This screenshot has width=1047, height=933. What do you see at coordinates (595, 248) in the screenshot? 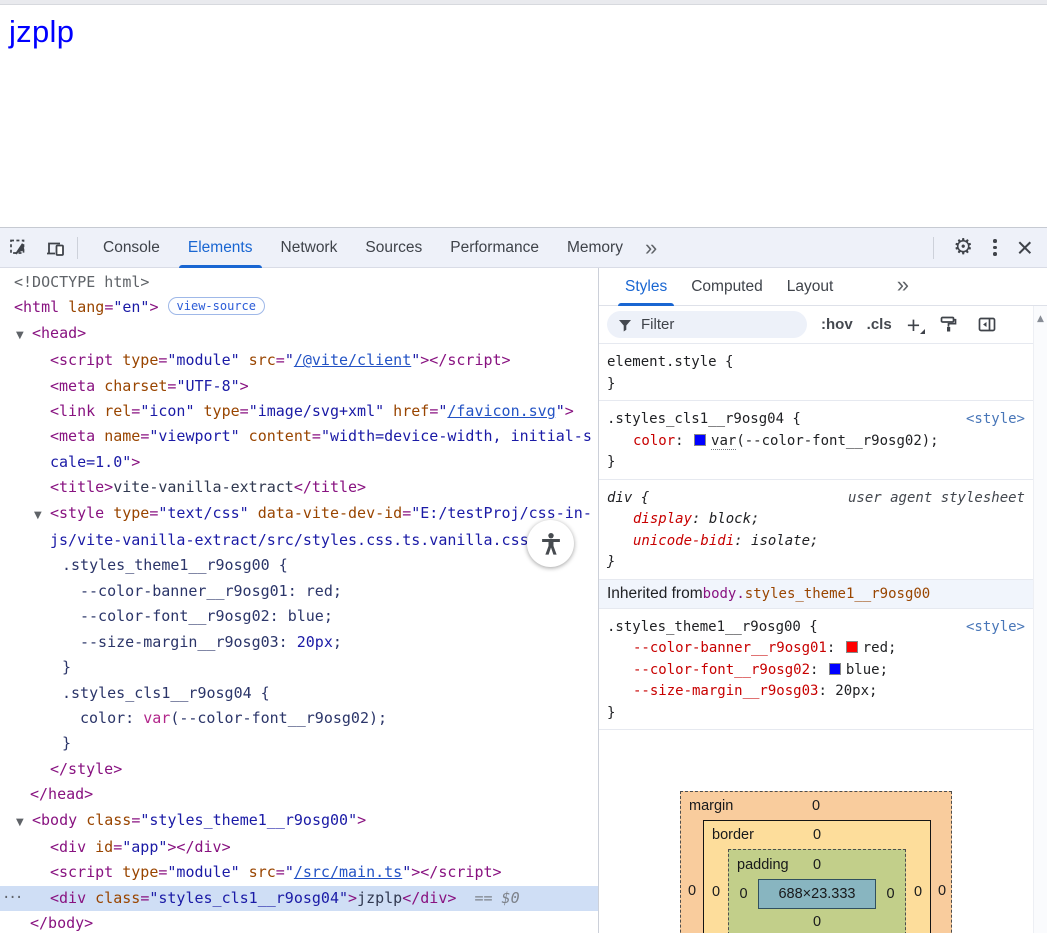
I see `tab-memory: Memory` at bounding box center [595, 248].